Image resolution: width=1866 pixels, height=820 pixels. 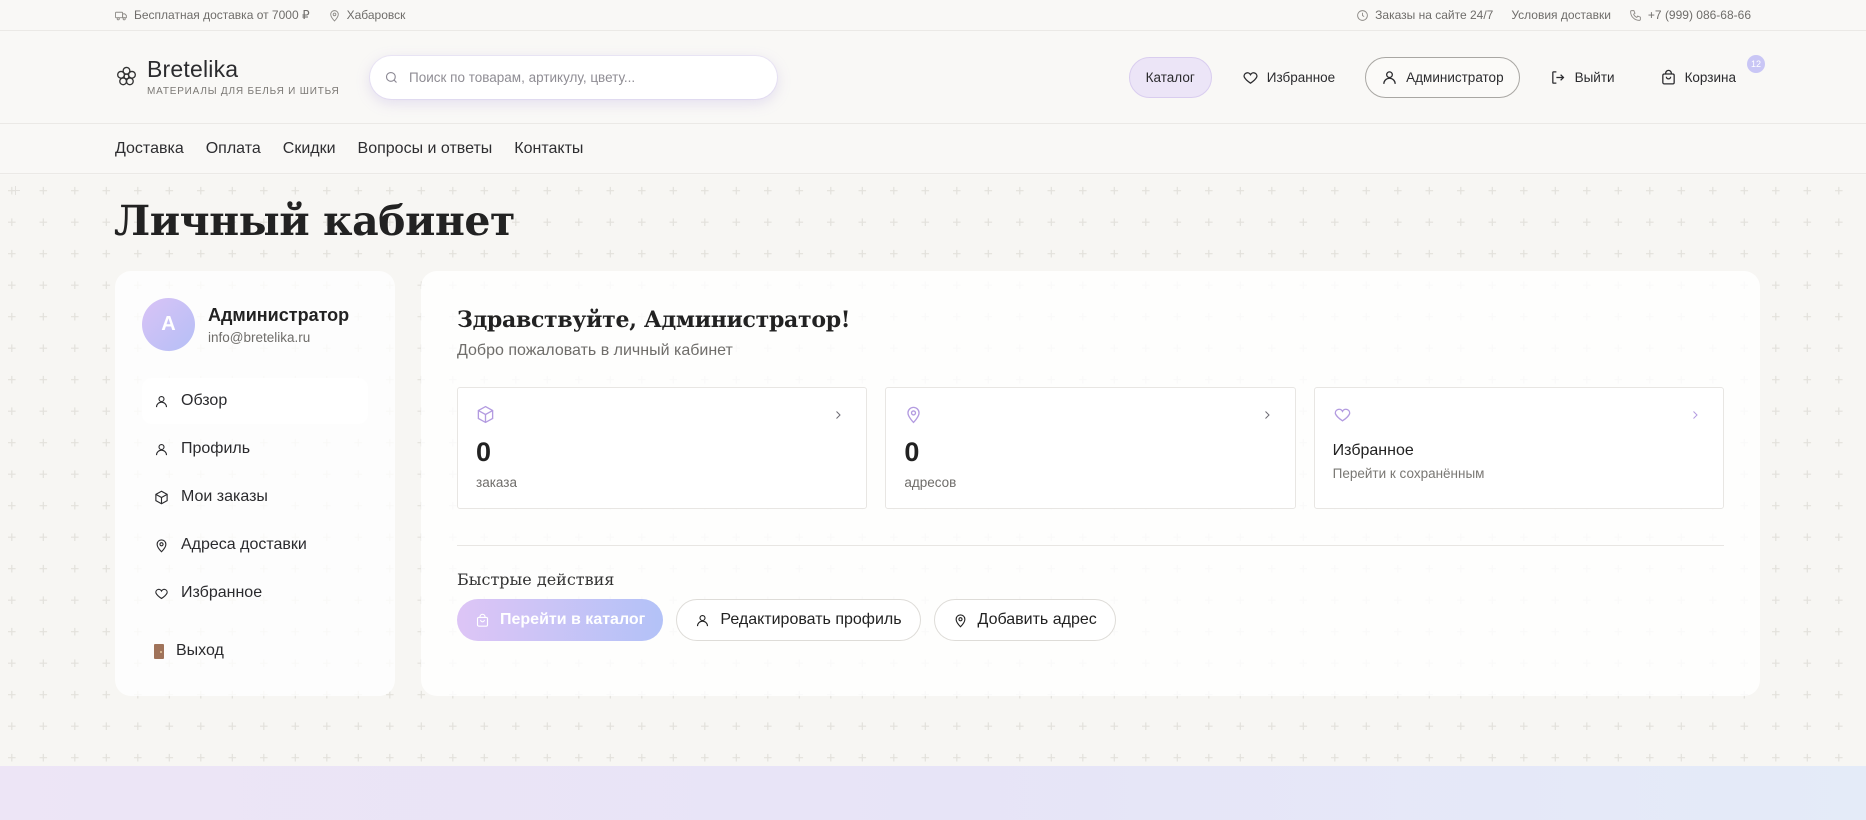 I want to click on sidebar-menu: Обзор Профиль Мои заказы Адреса доставки, so click(x=255, y=526).